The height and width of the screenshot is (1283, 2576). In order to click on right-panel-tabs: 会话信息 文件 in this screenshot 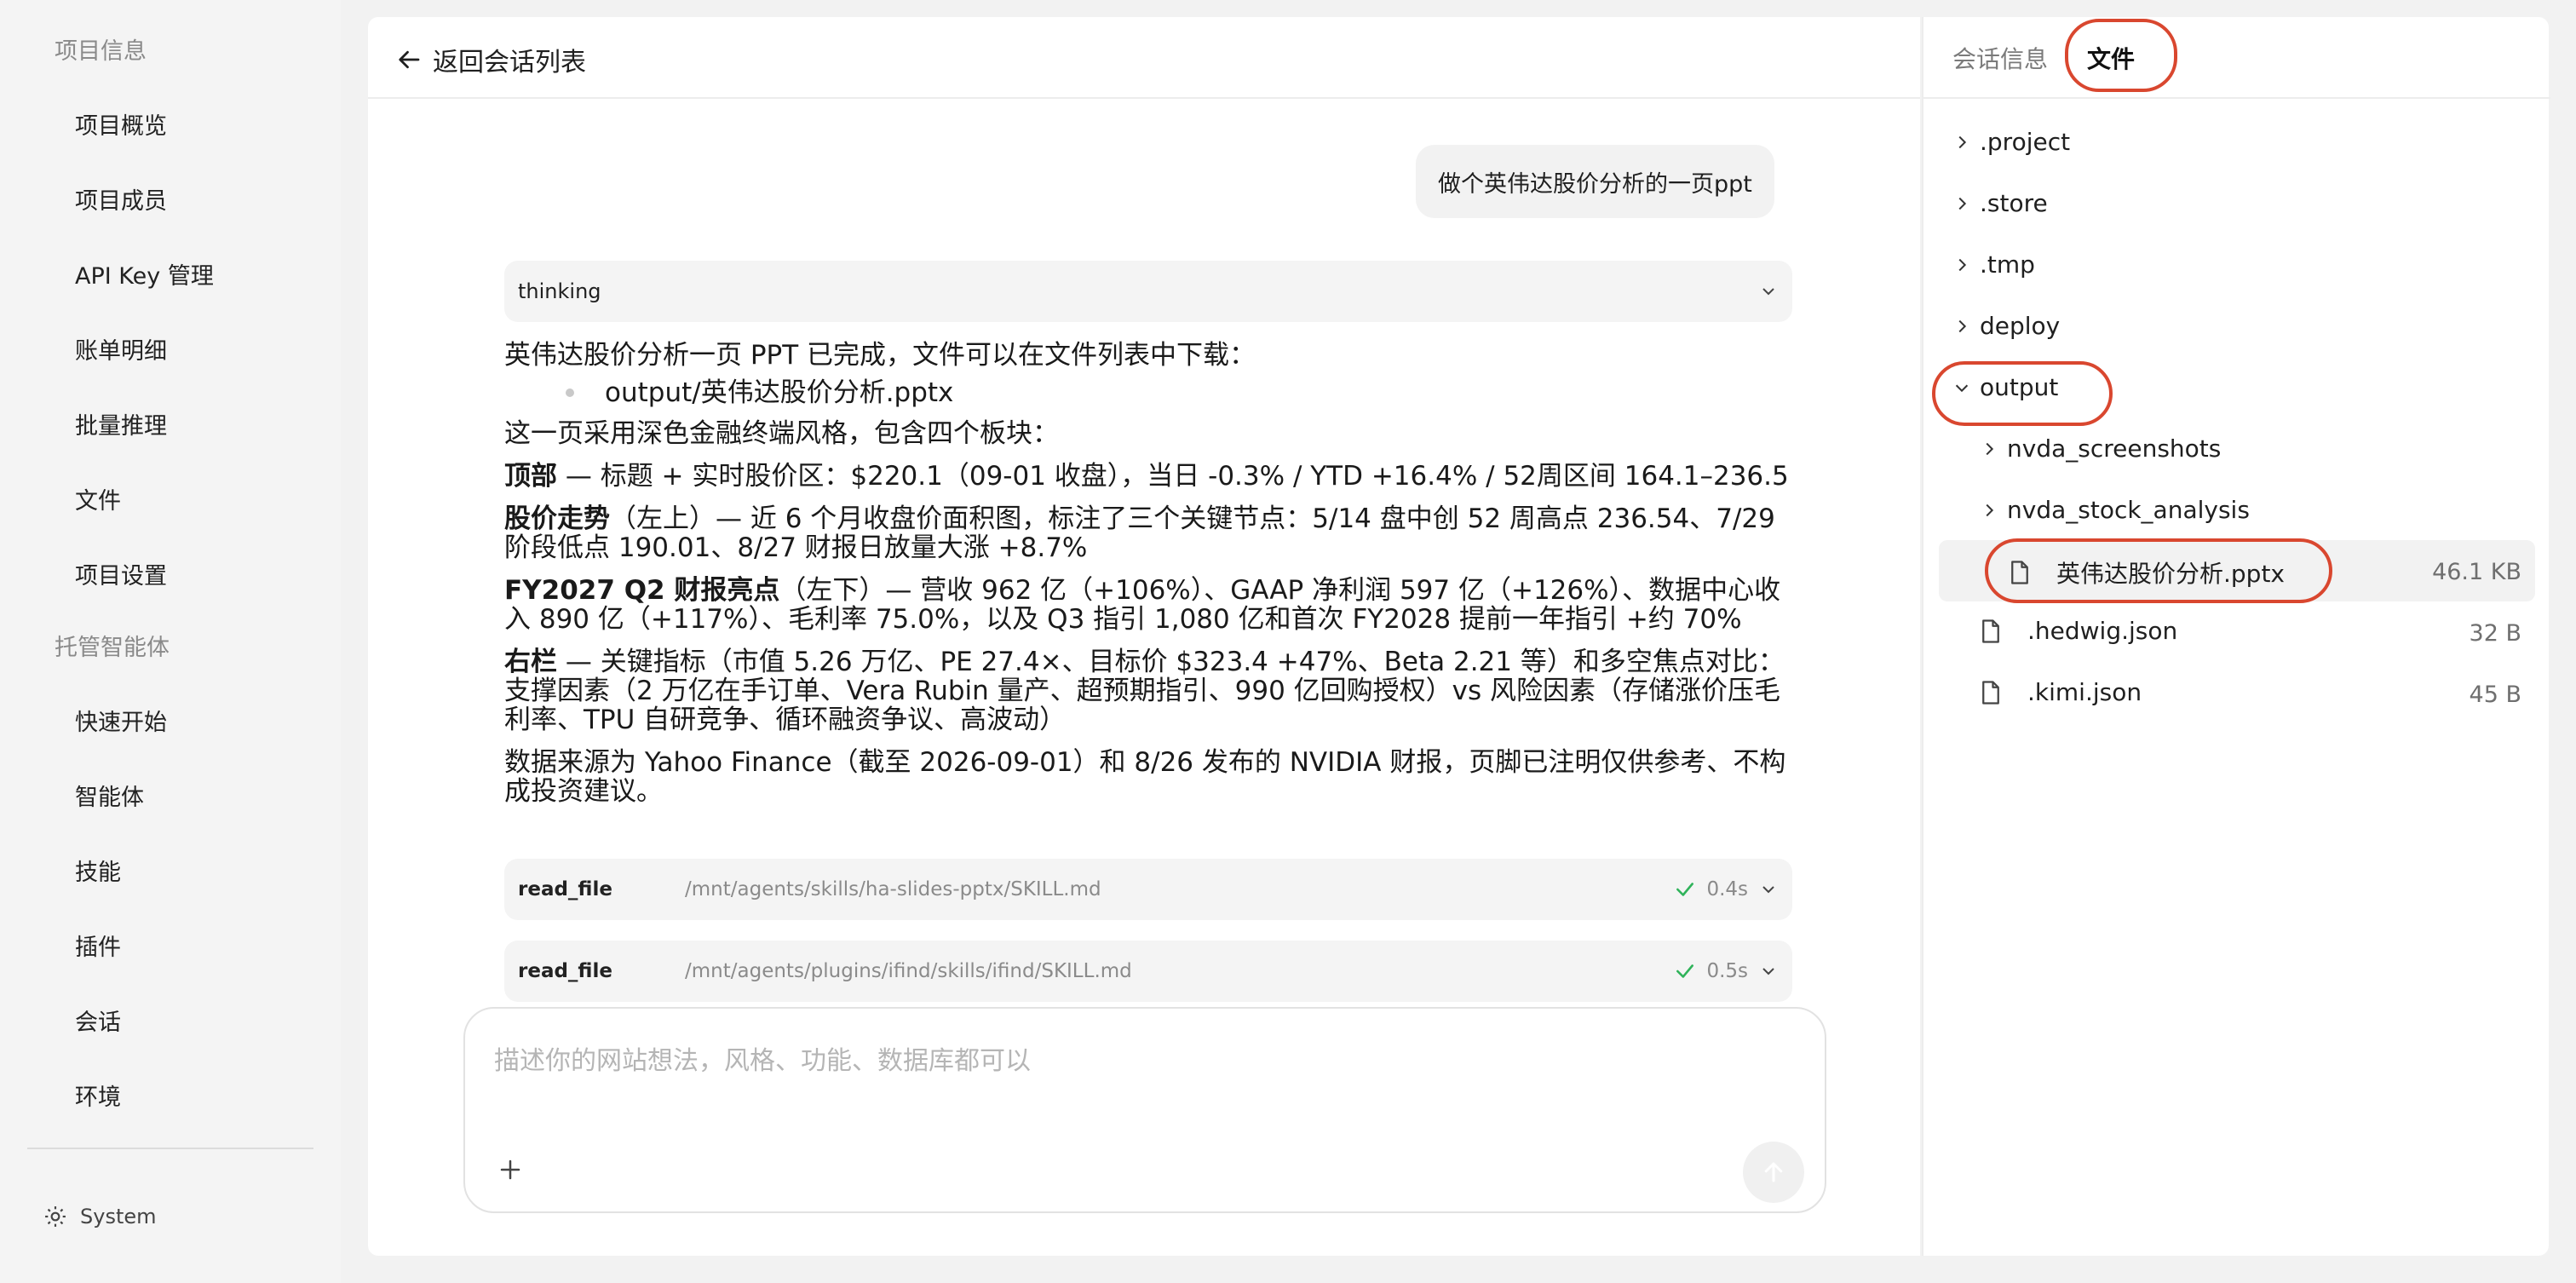, I will do `click(2236, 58)`.